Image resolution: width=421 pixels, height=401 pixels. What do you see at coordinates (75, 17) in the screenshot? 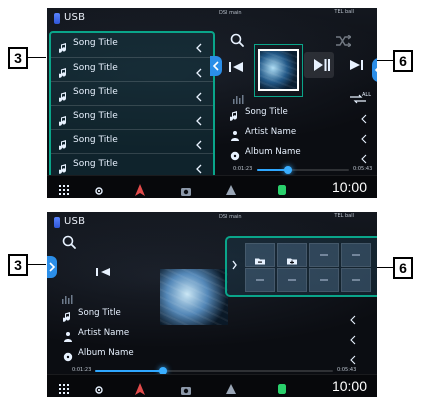
I see `source-label: USB` at bounding box center [75, 17].